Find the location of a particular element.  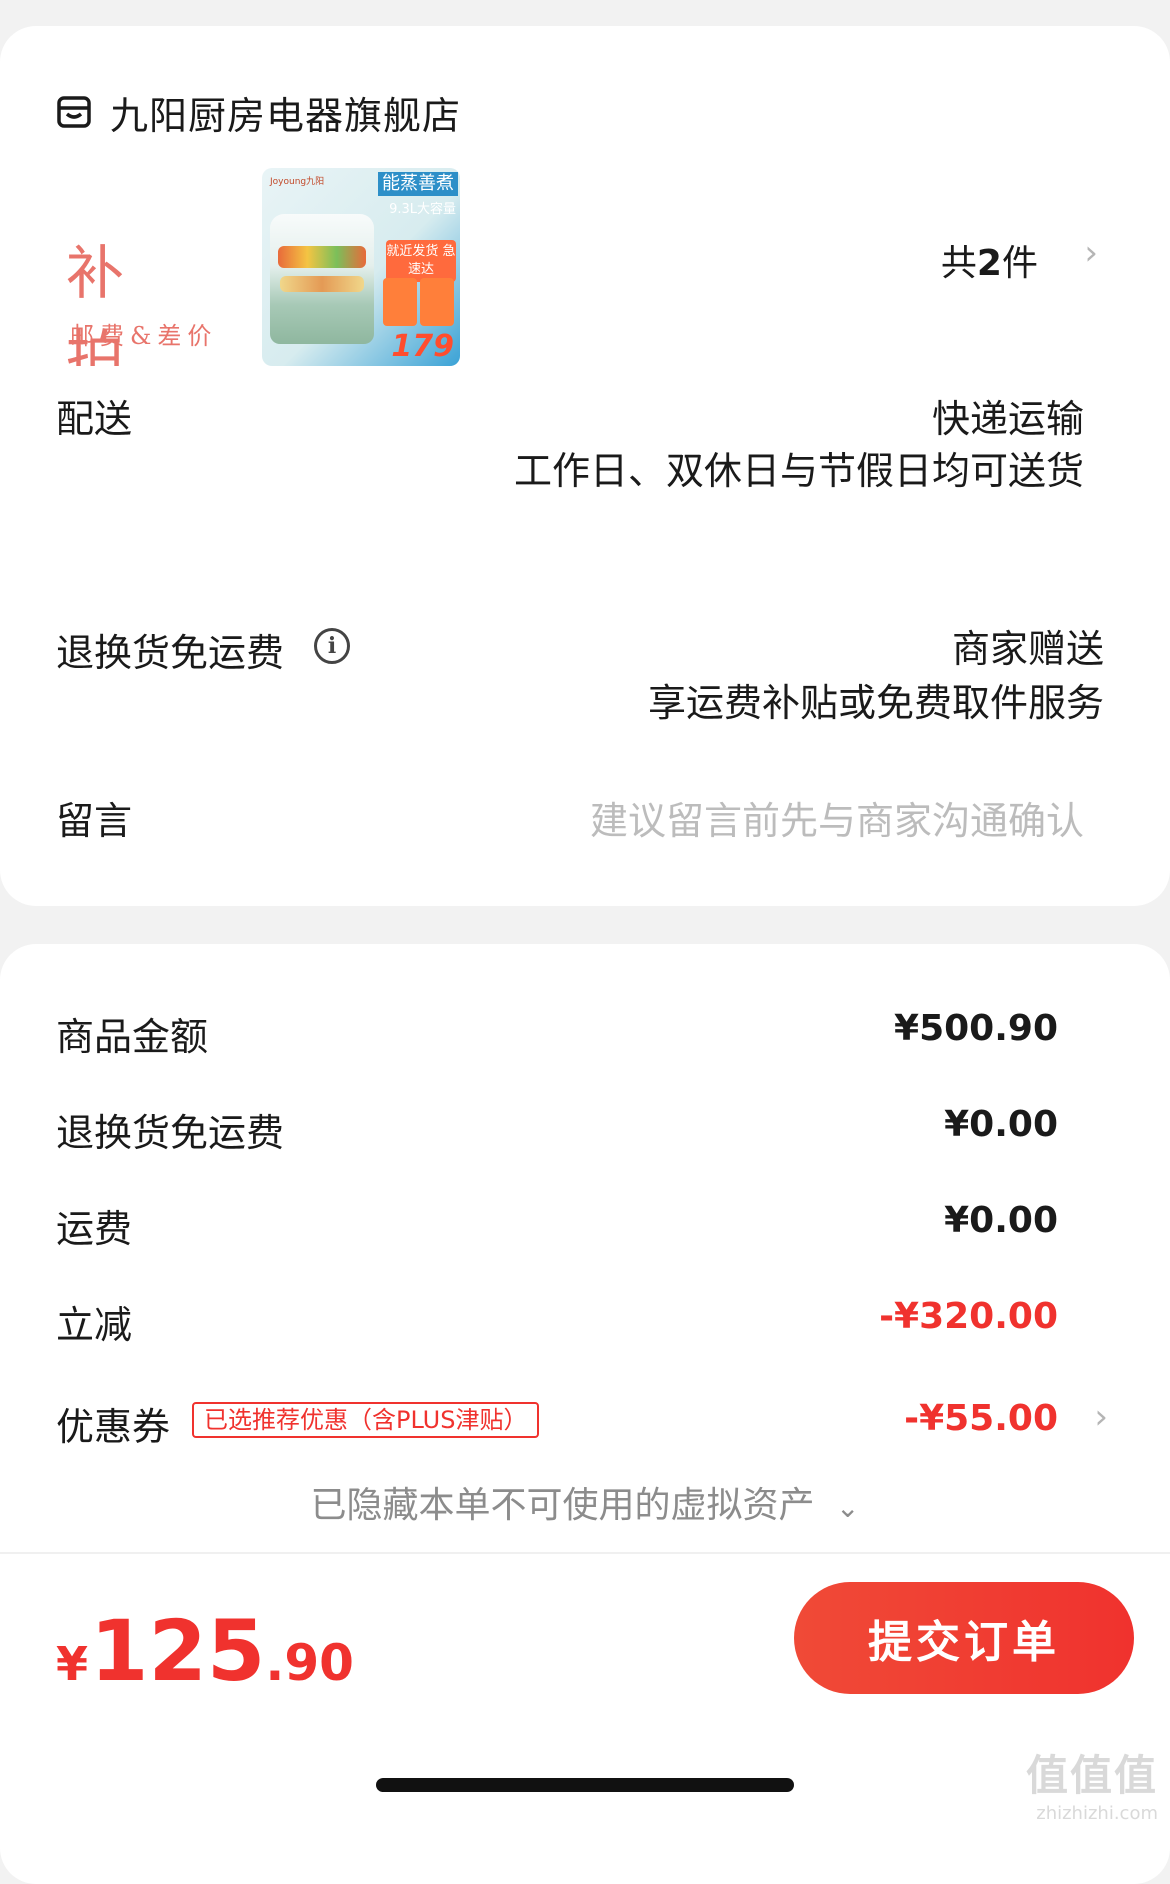

item-count: 共2件 is located at coordinates (989, 260).